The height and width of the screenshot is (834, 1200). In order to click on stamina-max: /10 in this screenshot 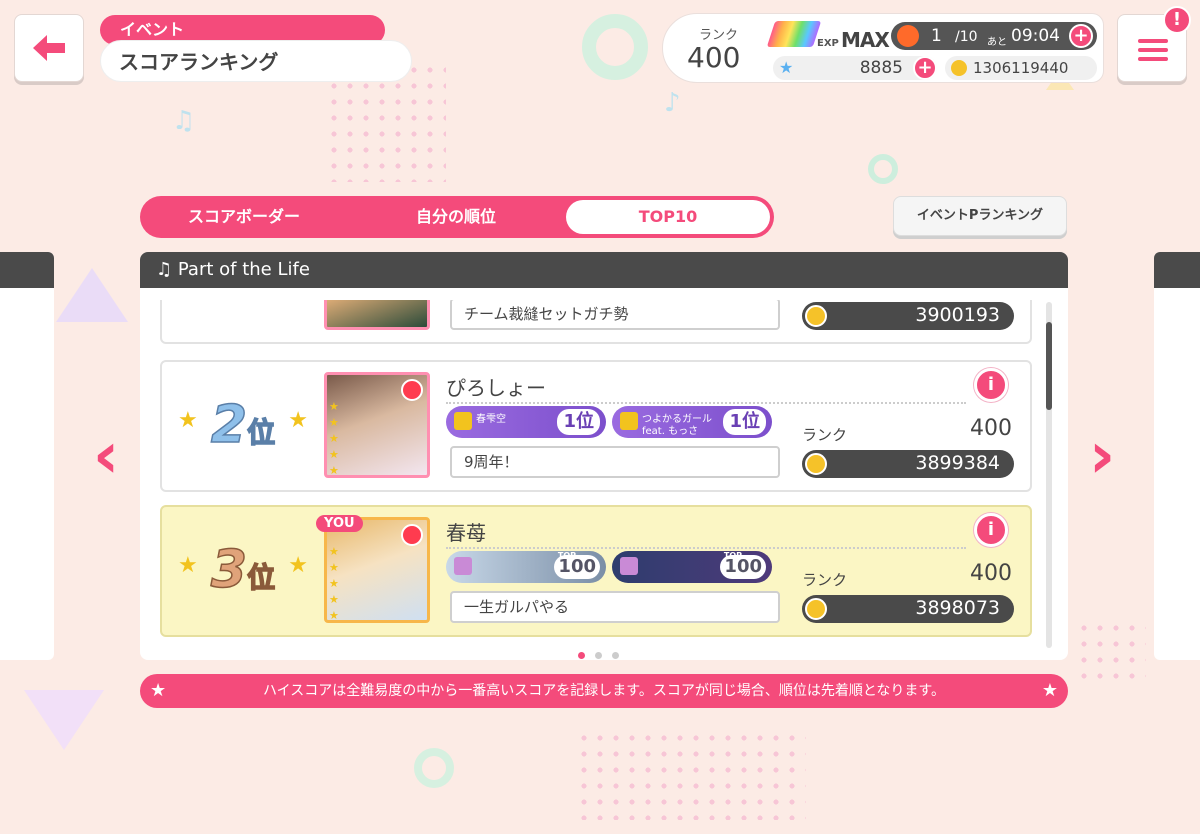, I will do `click(966, 37)`.